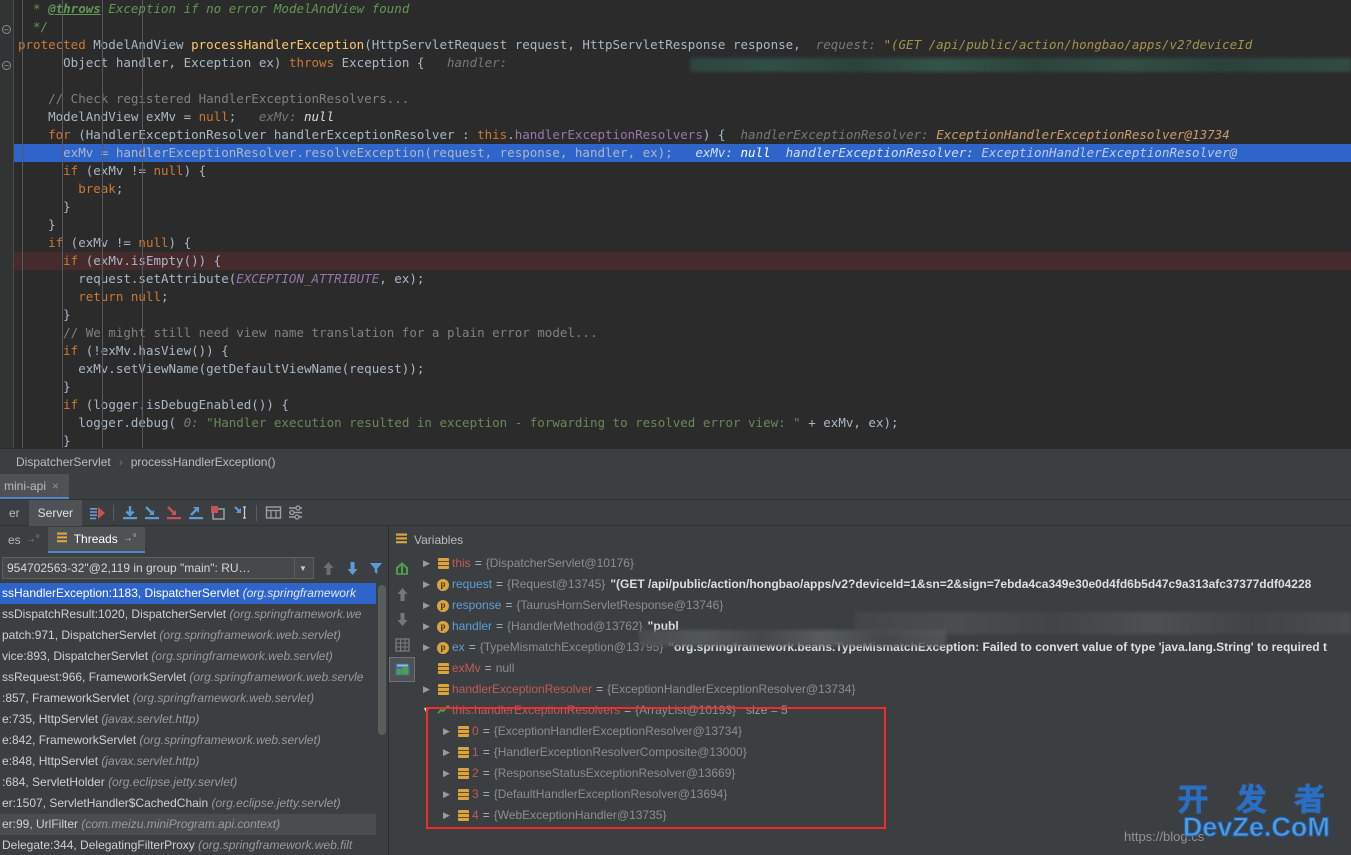  Describe the element at coordinates (682, 405) in the screenshot. I see `code-line: if (logger.isDebugEnabled()) {` at that location.